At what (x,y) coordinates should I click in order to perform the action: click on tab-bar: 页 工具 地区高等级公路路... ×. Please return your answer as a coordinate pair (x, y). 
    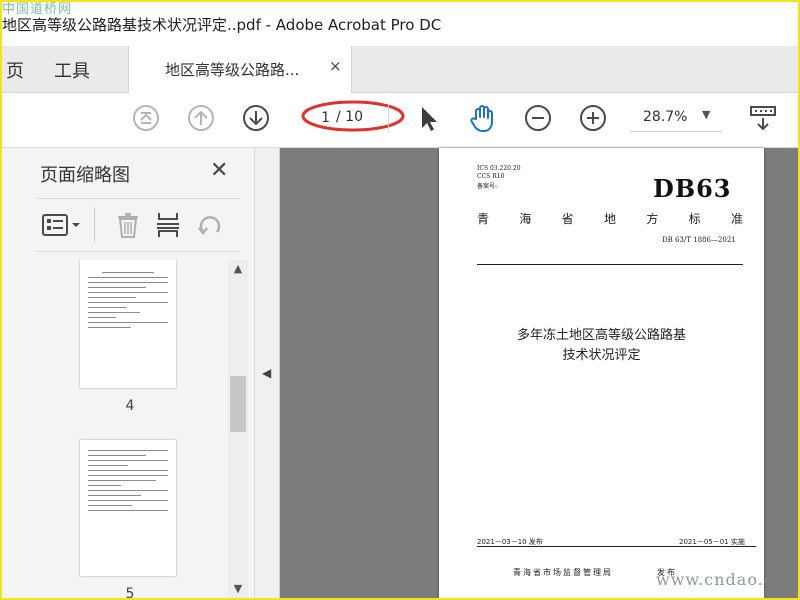
    Looking at the image, I should click on (400, 69).